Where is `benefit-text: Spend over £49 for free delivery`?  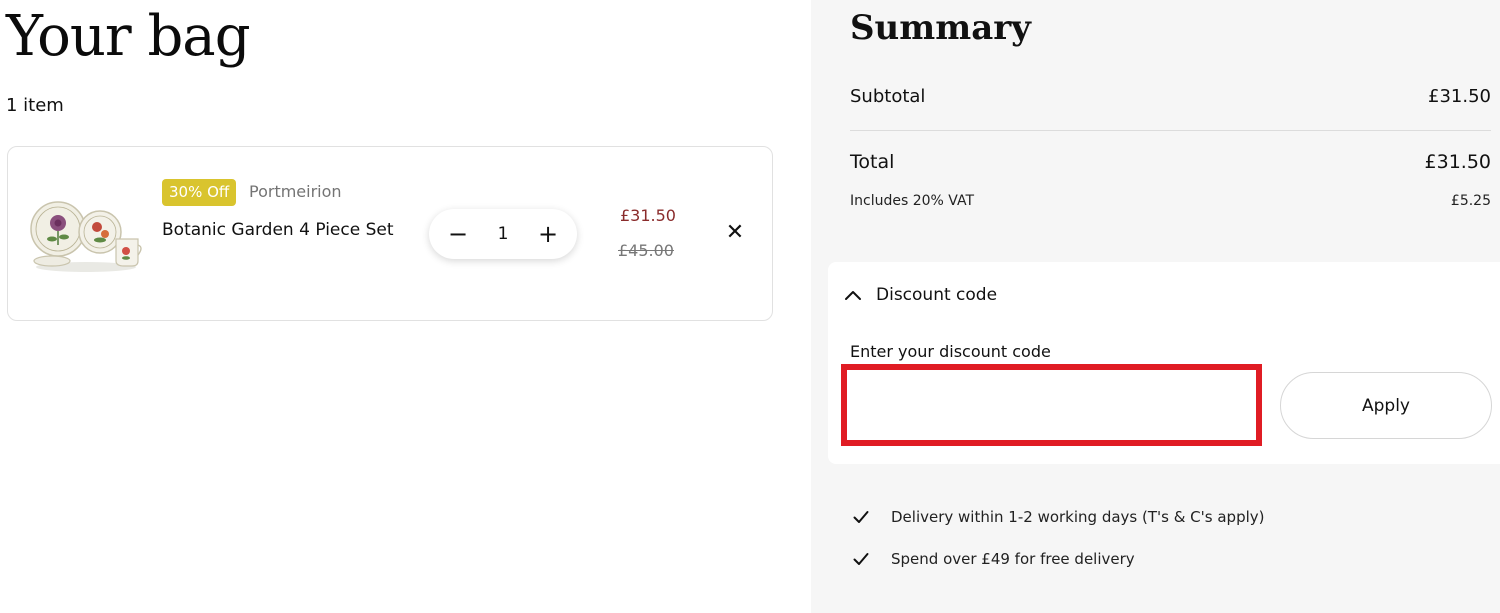 benefit-text: Spend over £49 for free delivery is located at coordinates (1013, 559).